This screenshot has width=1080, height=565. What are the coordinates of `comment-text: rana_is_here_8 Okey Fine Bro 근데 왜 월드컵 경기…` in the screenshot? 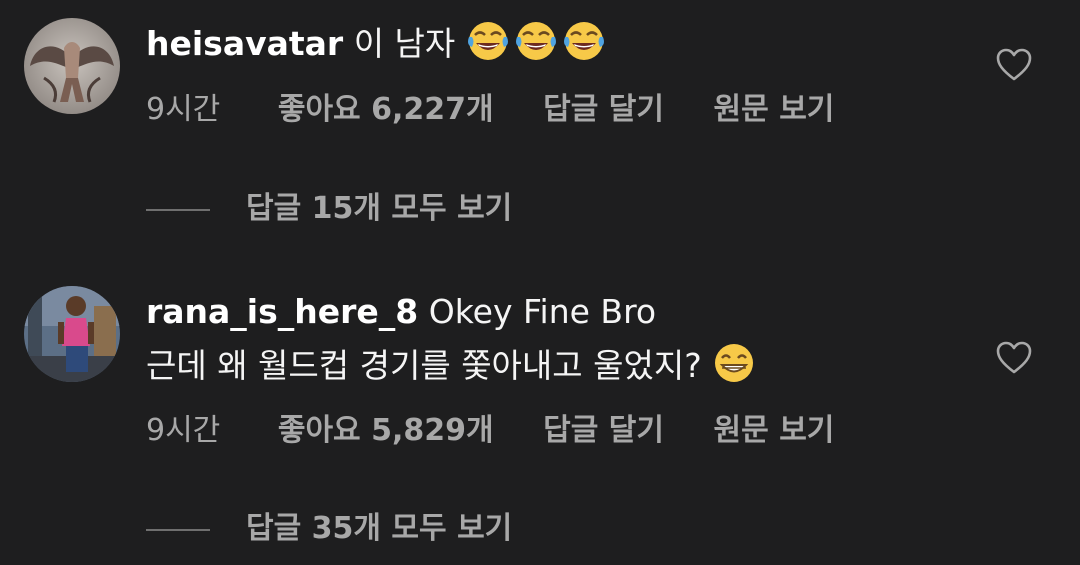 It's located at (566, 339).